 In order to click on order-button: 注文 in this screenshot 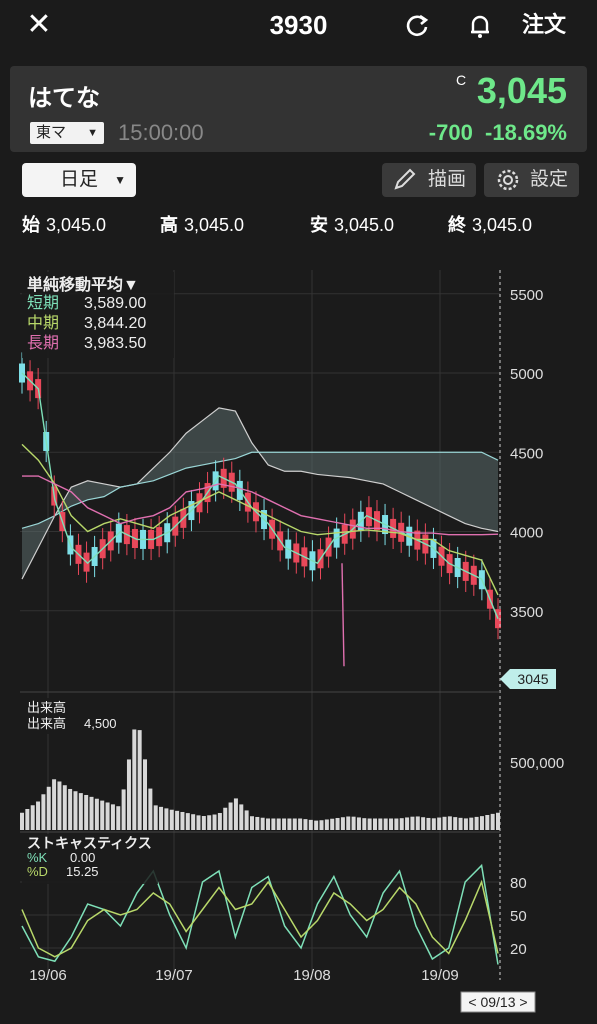, I will do `click(544, 25)`.